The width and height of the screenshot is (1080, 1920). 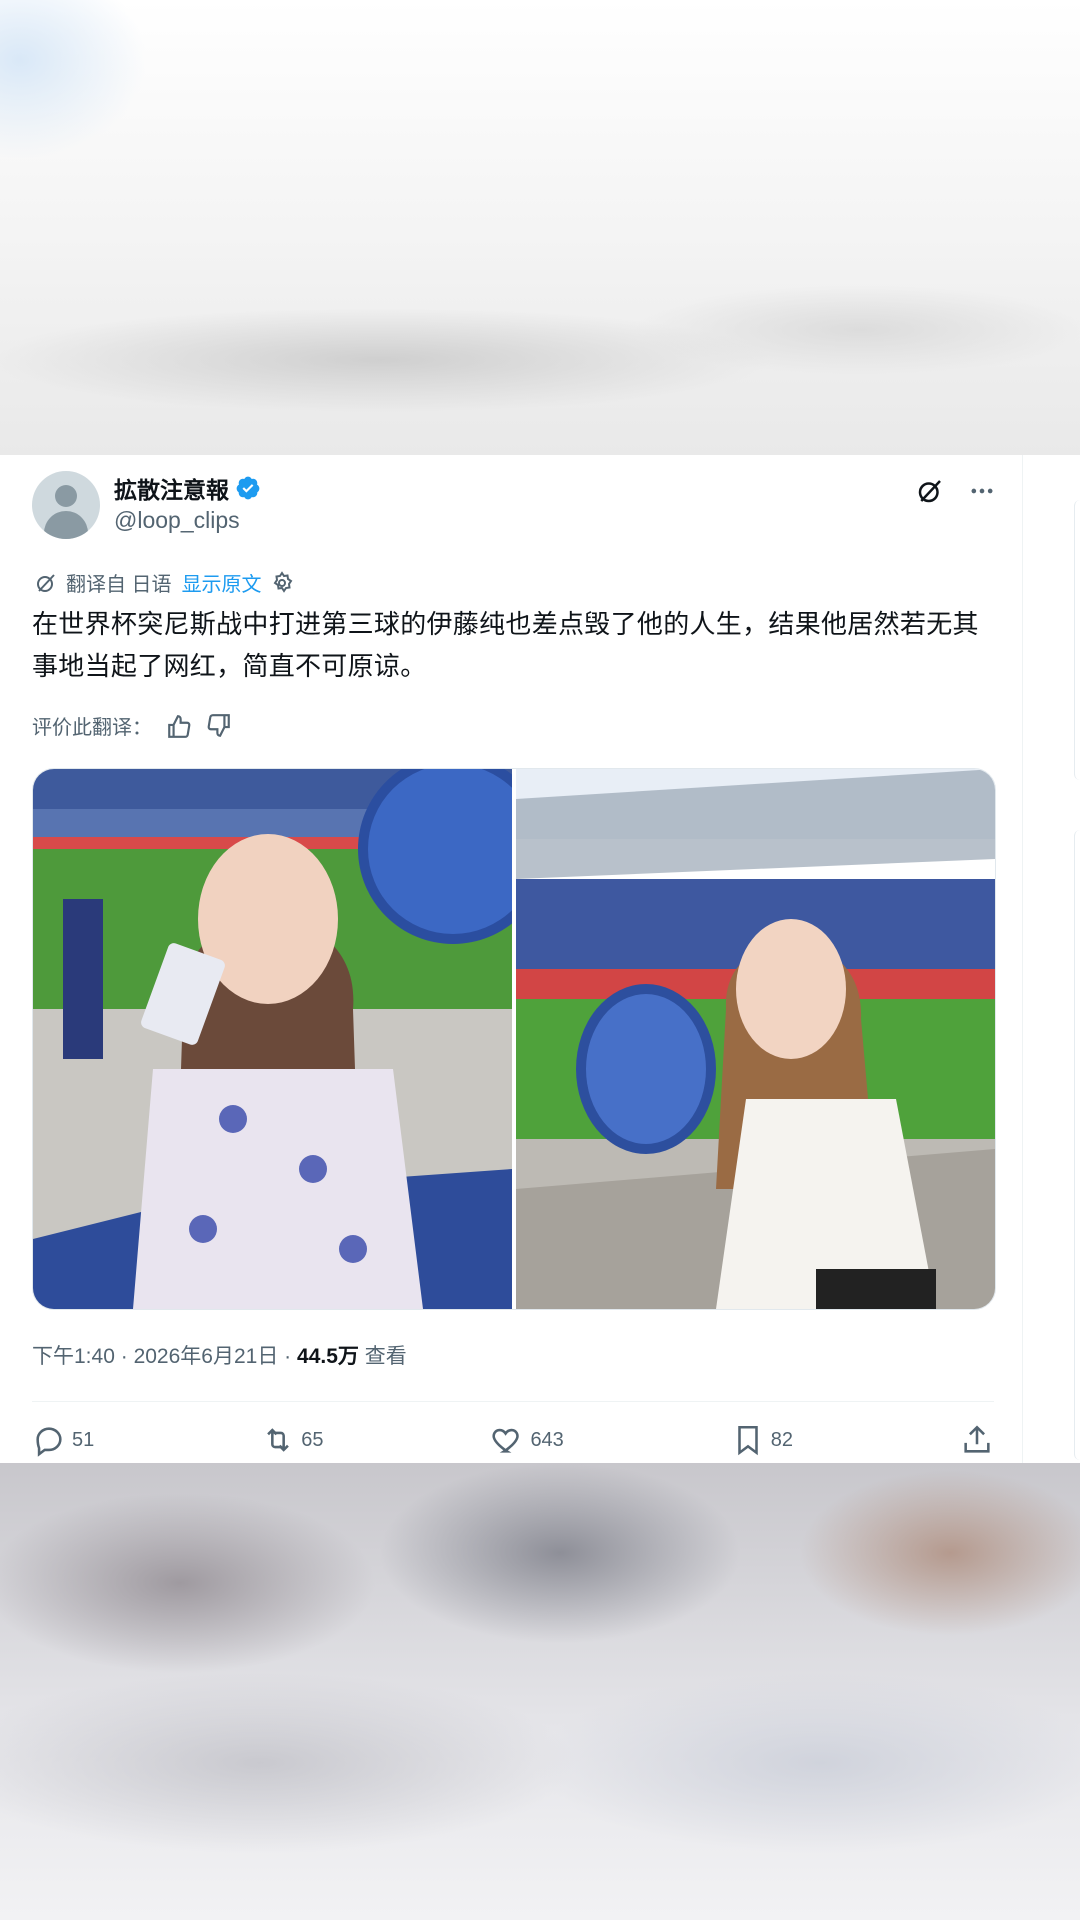 I want to click on tweet-time: 下午1:40, so click(x=73, y=1356).